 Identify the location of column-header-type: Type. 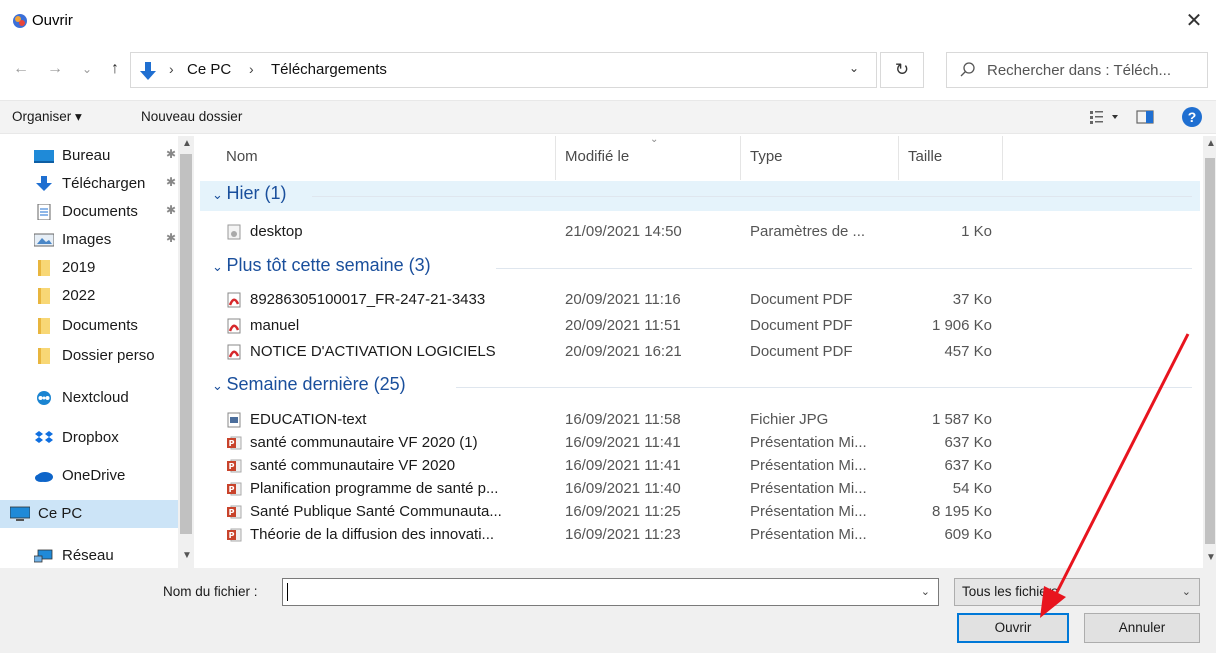
(766, 156).